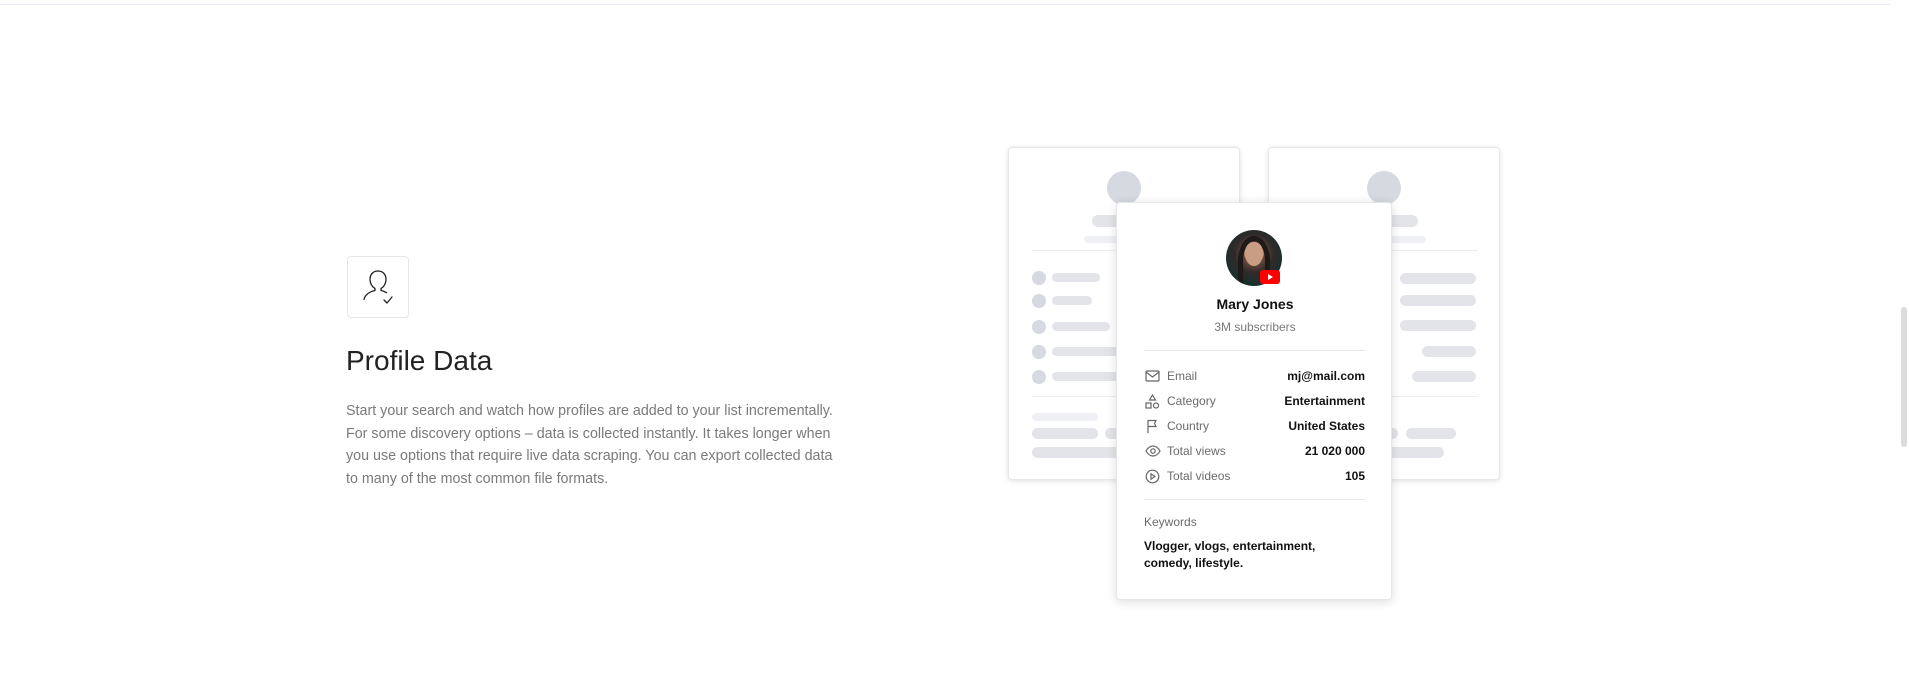 This screenshot has height=691, width=1909. I want to click on profile-subscribers: 3M subscribers, so click(1255, 327).